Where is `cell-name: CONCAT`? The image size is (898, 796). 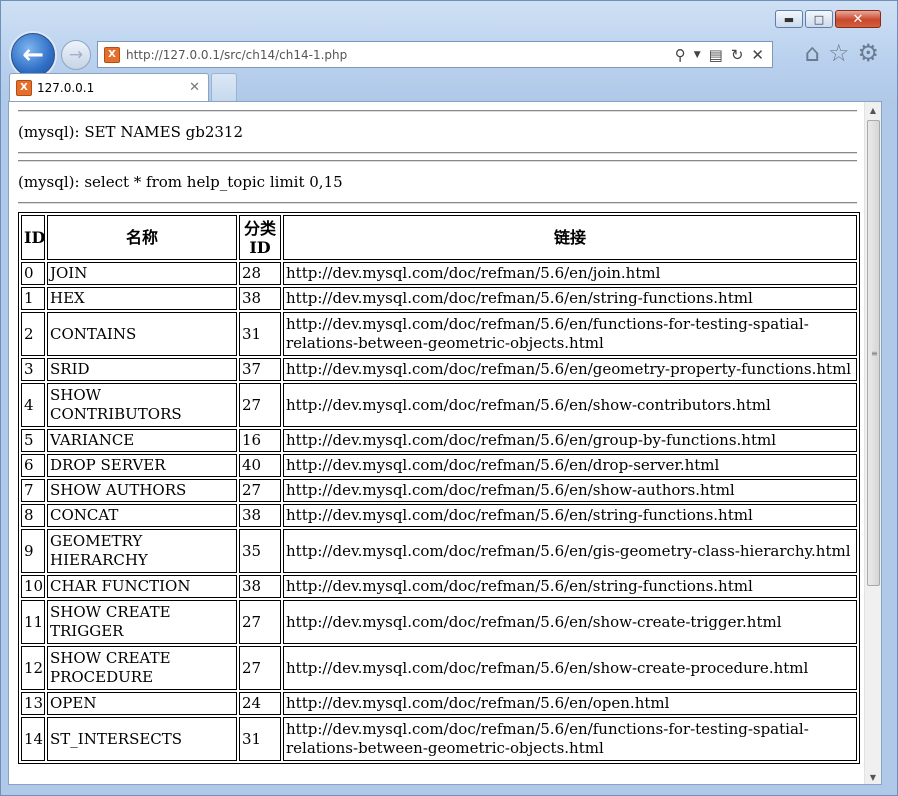 cell-name: CONCAT is located at coordinates (142, 515).